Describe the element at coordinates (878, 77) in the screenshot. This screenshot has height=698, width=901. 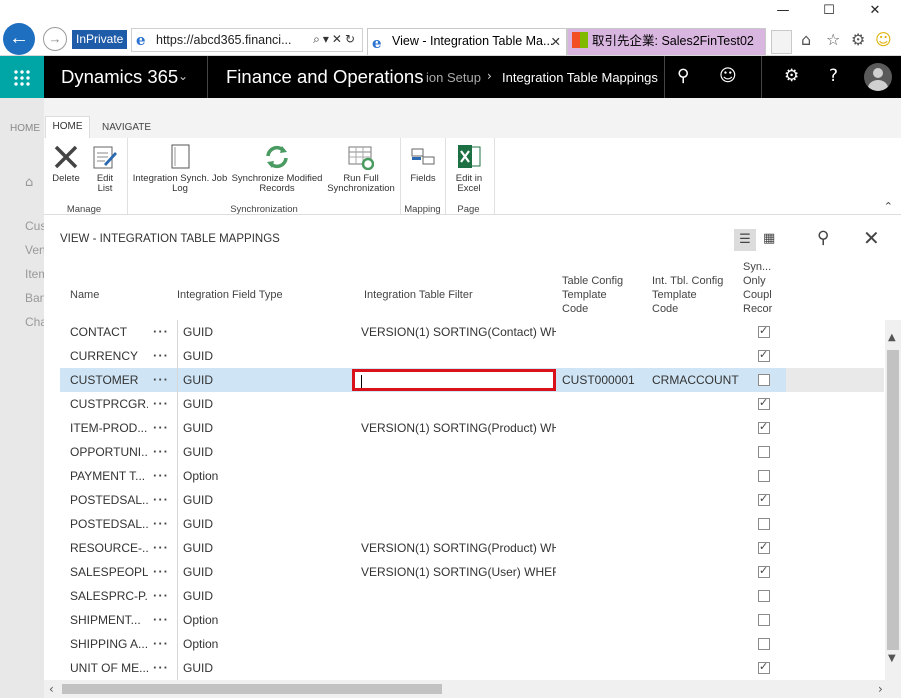
I see `avatar` at that location.